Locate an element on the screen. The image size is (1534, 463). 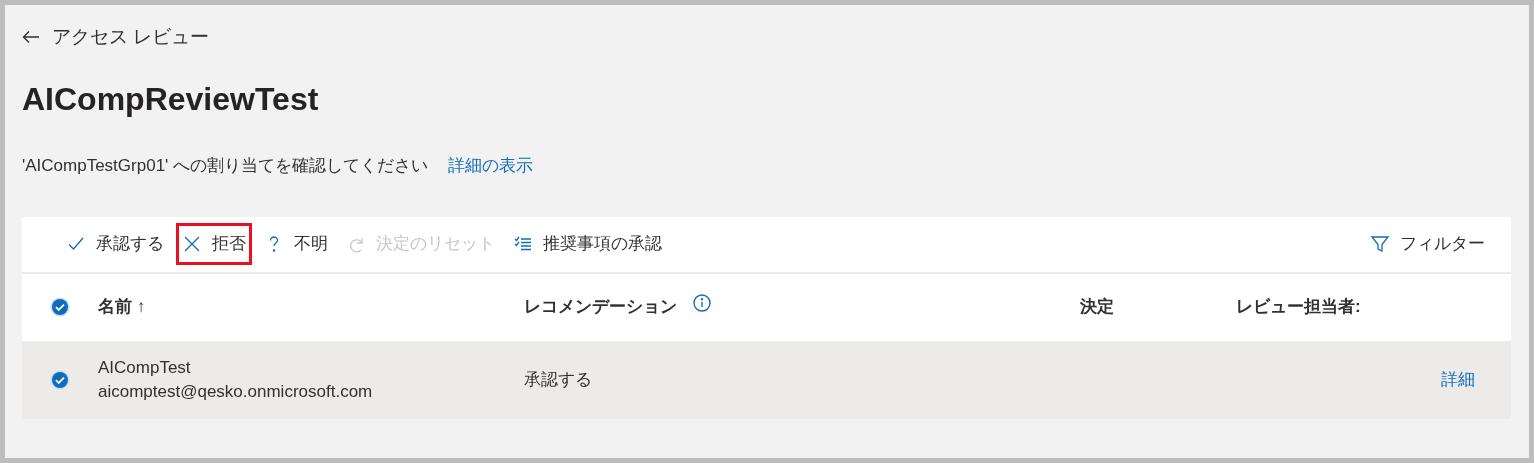
filter-icon is located at coordinates (1380, 244).